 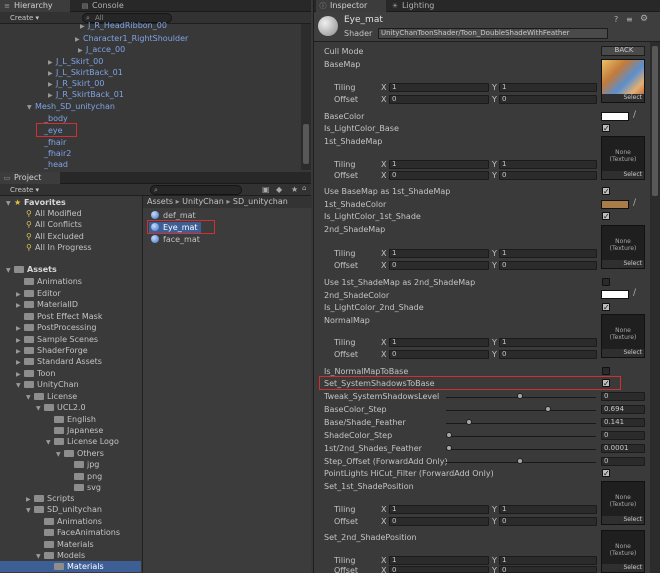 I want to click on breadcrumb-item: SD_unitychan, so click(x=260, y=201).